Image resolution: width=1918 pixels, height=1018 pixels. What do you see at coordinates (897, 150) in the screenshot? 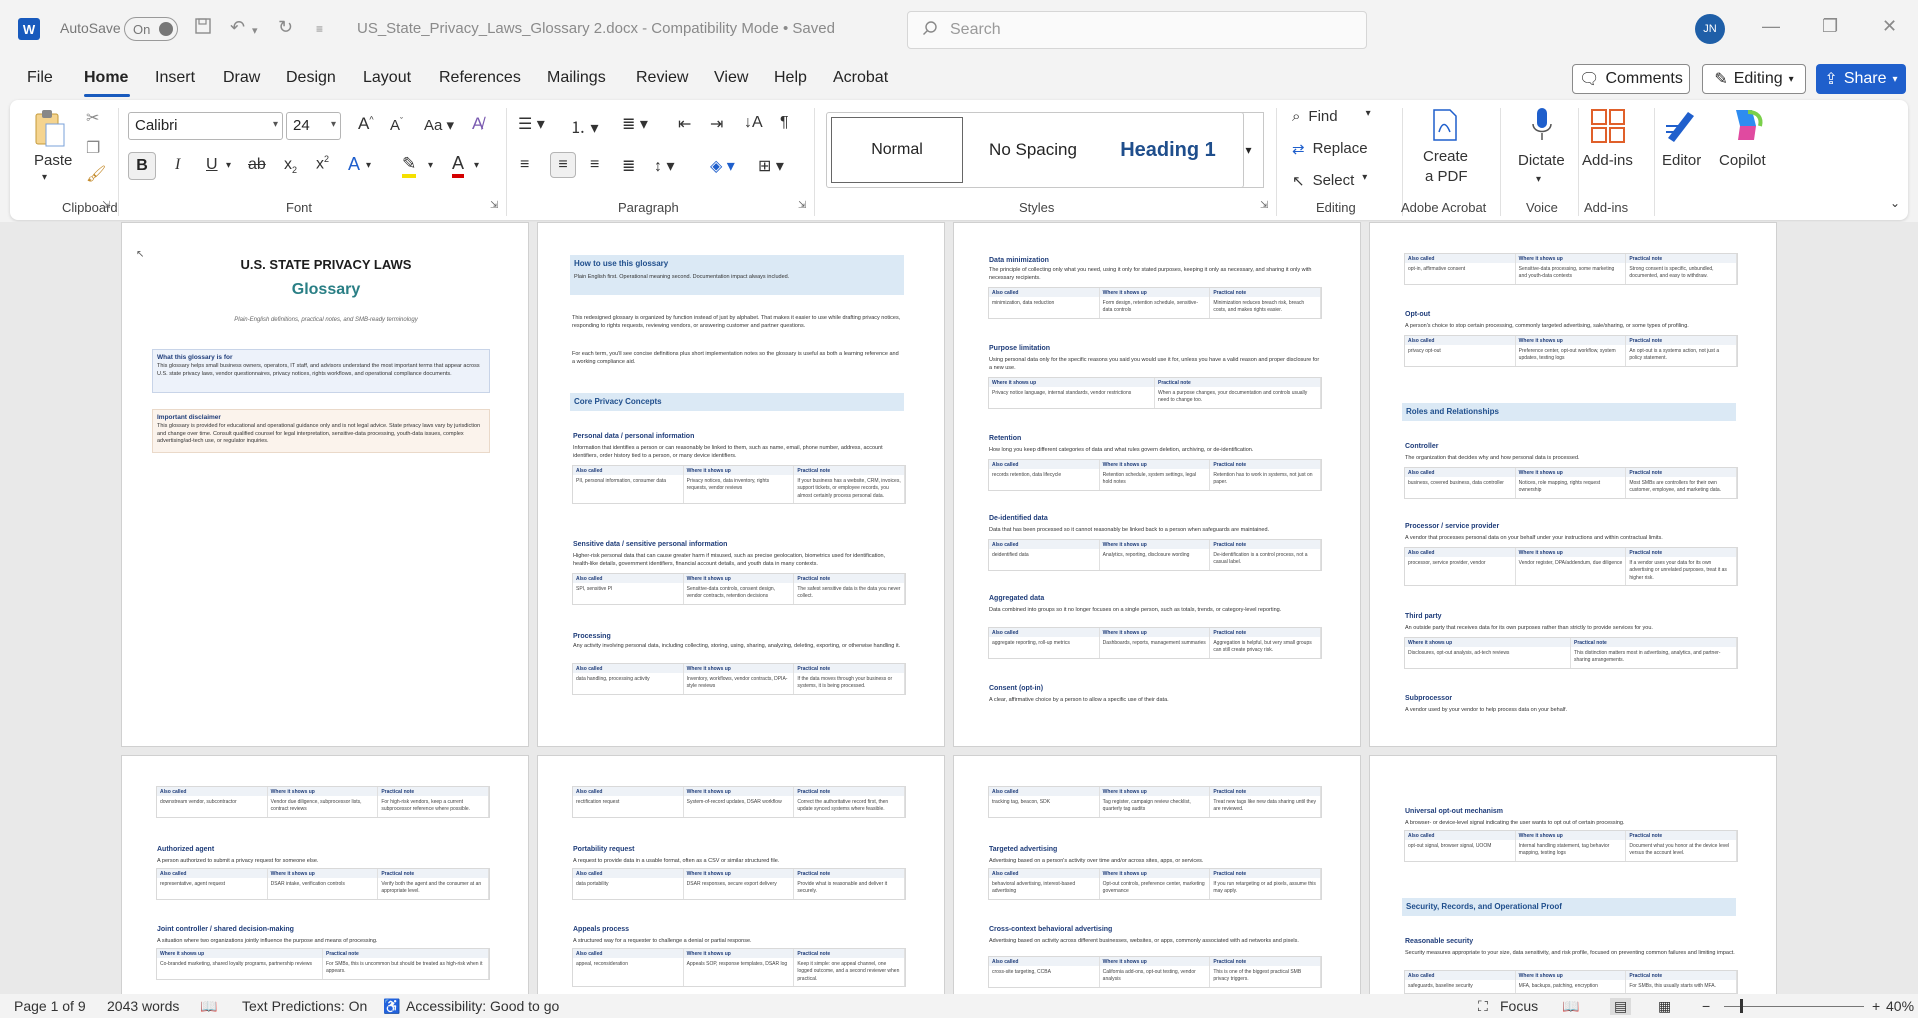
I see `style-normal: Normal` at bounding box center [897, 150].